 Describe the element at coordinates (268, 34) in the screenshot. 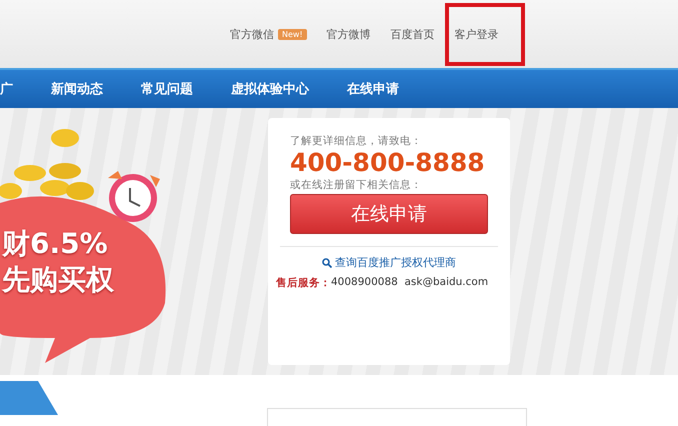

I see `top-link: 官方微信 New!` at that location.